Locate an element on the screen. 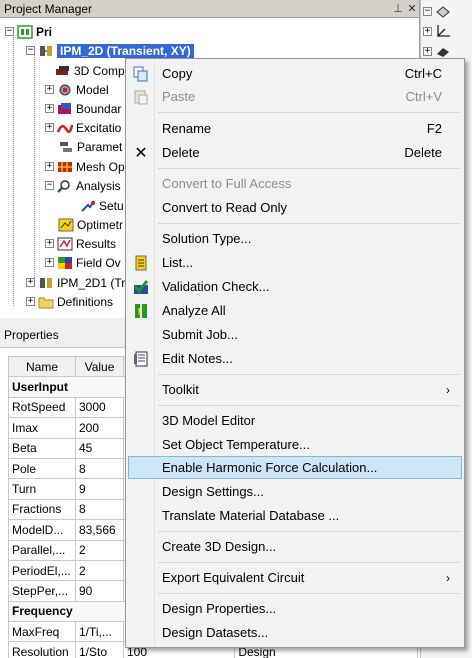  tree-node-label: IPM_2D1 (Tr is located at coordinates (91, 282).